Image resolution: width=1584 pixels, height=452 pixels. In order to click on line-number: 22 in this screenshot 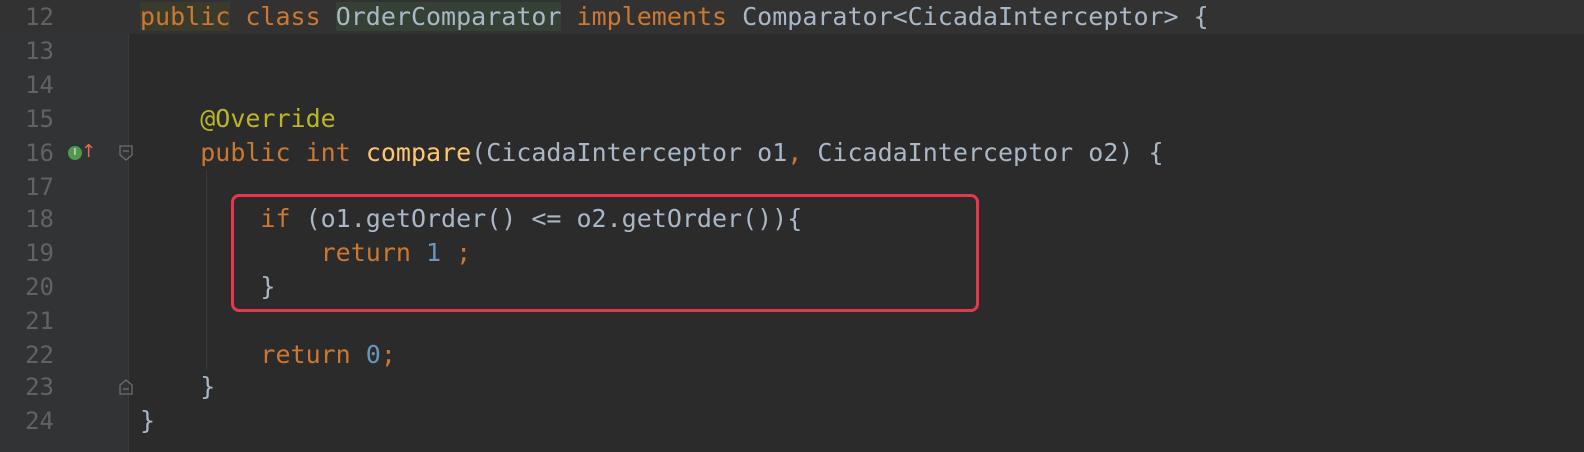, I will do `click(39, 355)`.